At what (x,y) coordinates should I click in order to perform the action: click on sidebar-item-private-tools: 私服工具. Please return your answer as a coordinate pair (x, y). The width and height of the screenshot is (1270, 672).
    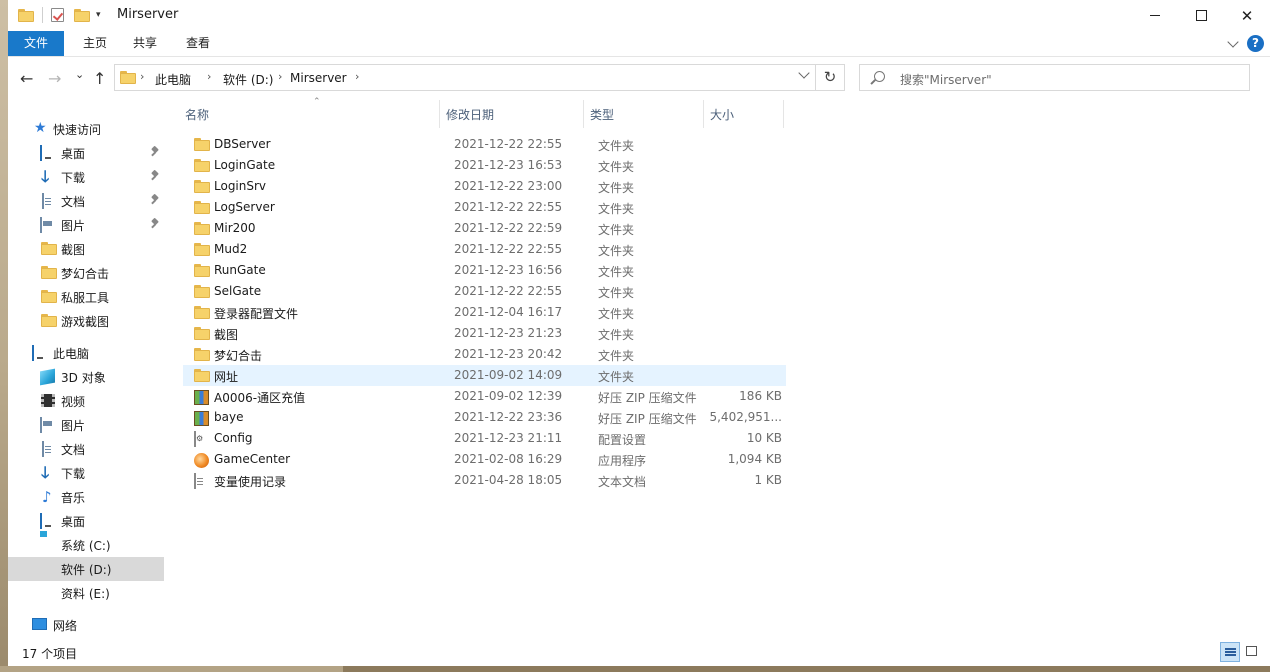
    Looking at the image, I should click on (86, 297).